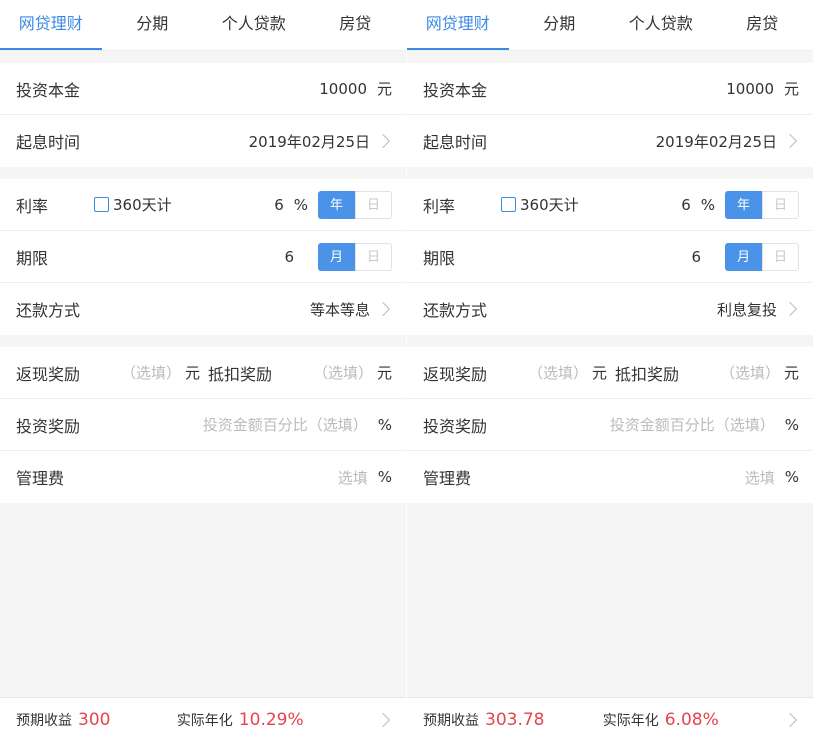 The height and width of the screenshot is (741, 813). What do you see at coordinates (340, 309) in the screenshot?
I see `repay-value: 等本等息` at bounding box center [340, 309].